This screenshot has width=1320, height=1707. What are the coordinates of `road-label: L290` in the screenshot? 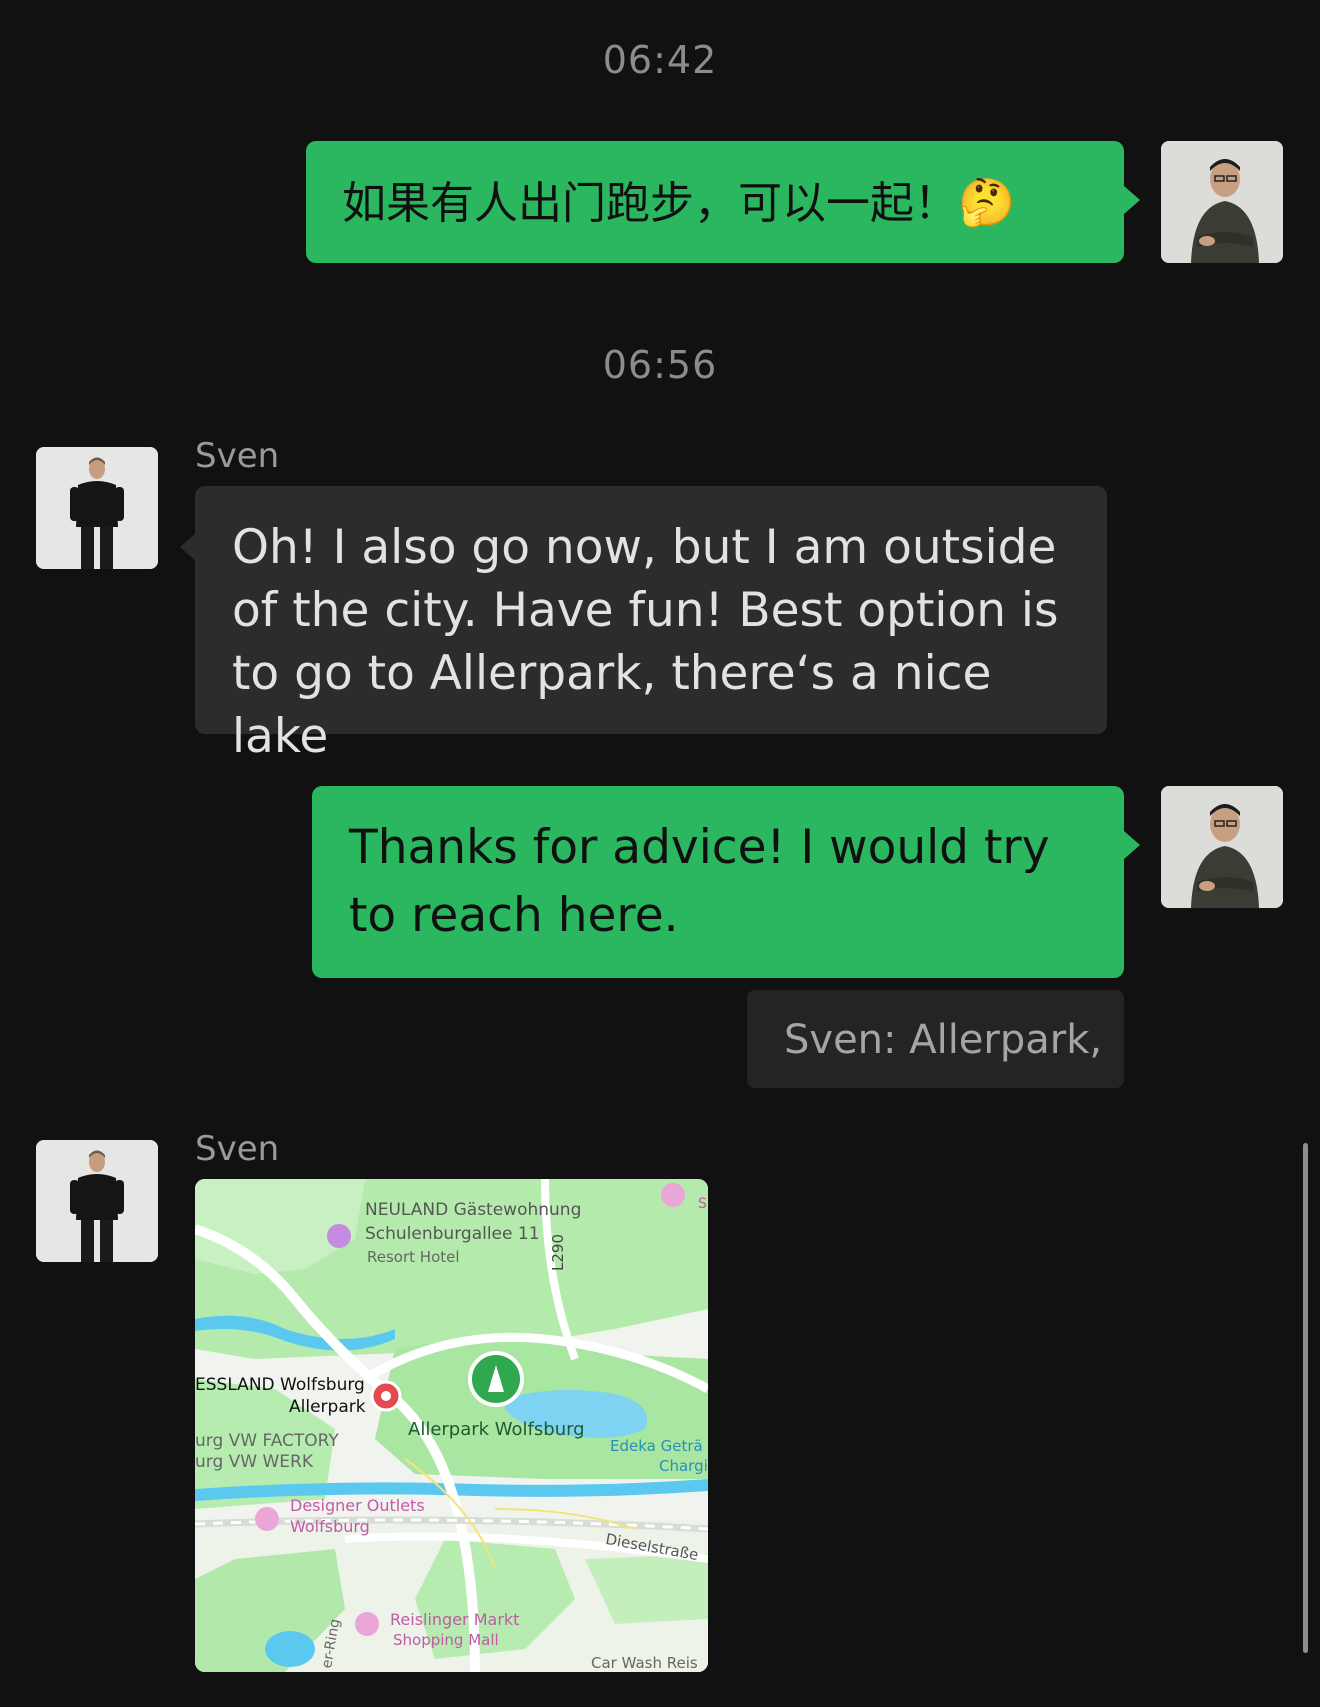 It's located at (558, 1252).